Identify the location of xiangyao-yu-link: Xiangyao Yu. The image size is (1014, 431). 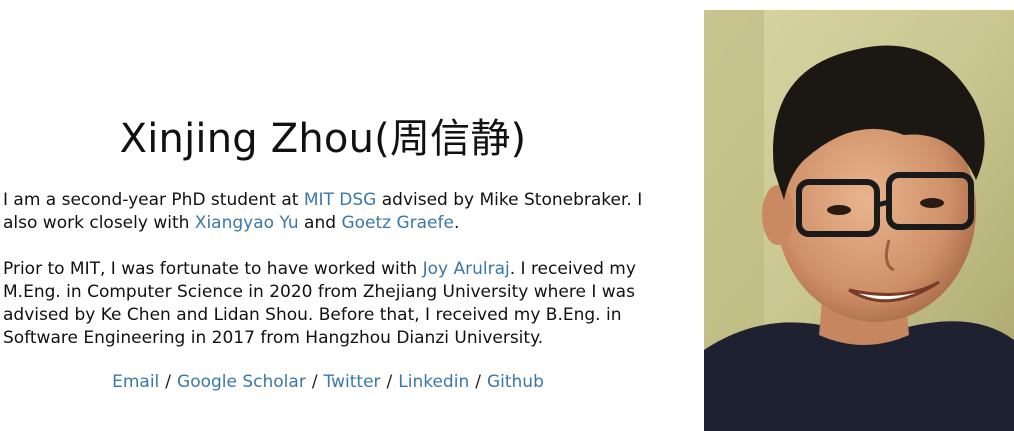
(247, 223).